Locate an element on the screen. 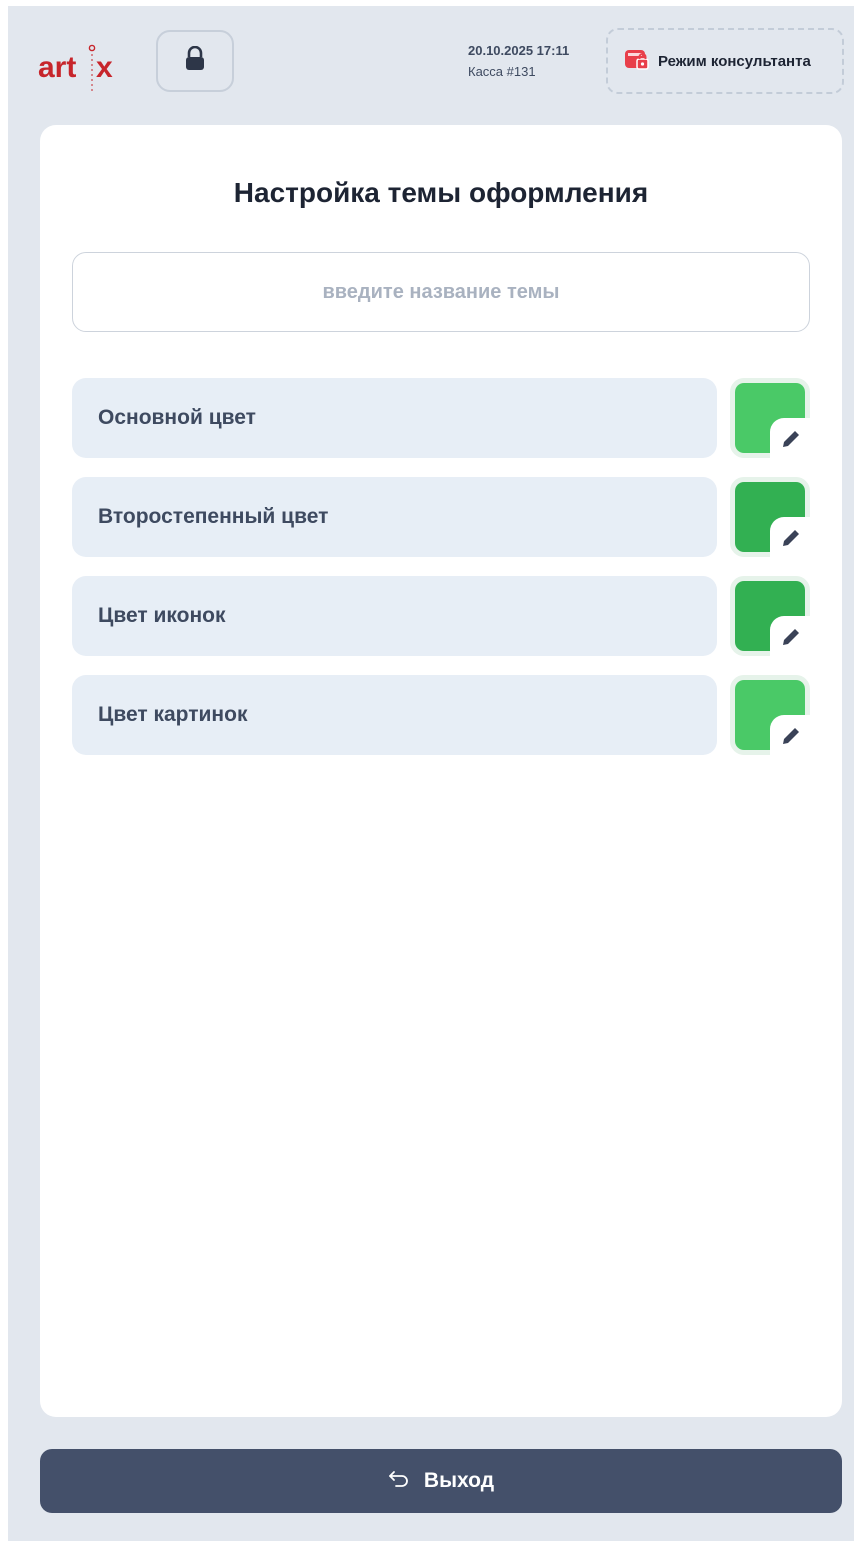 This screenshot has width=862, height=1541. color-row-icons: Цвет иконок is located at coordinates (442, 617).